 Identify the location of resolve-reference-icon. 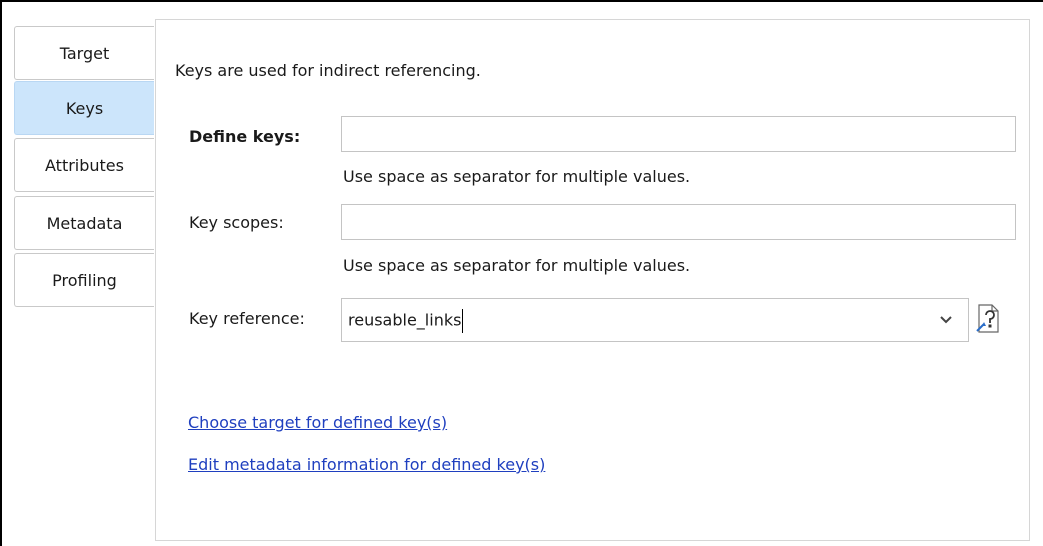
(988, 319).